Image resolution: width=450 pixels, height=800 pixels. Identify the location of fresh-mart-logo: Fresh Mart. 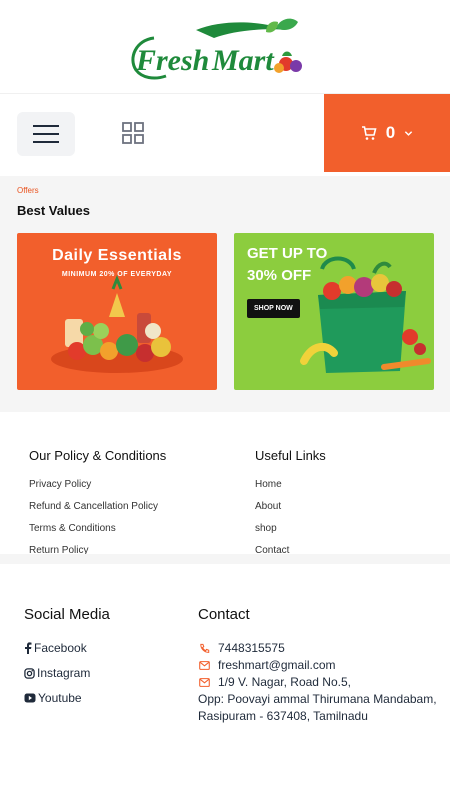
(216, 51).